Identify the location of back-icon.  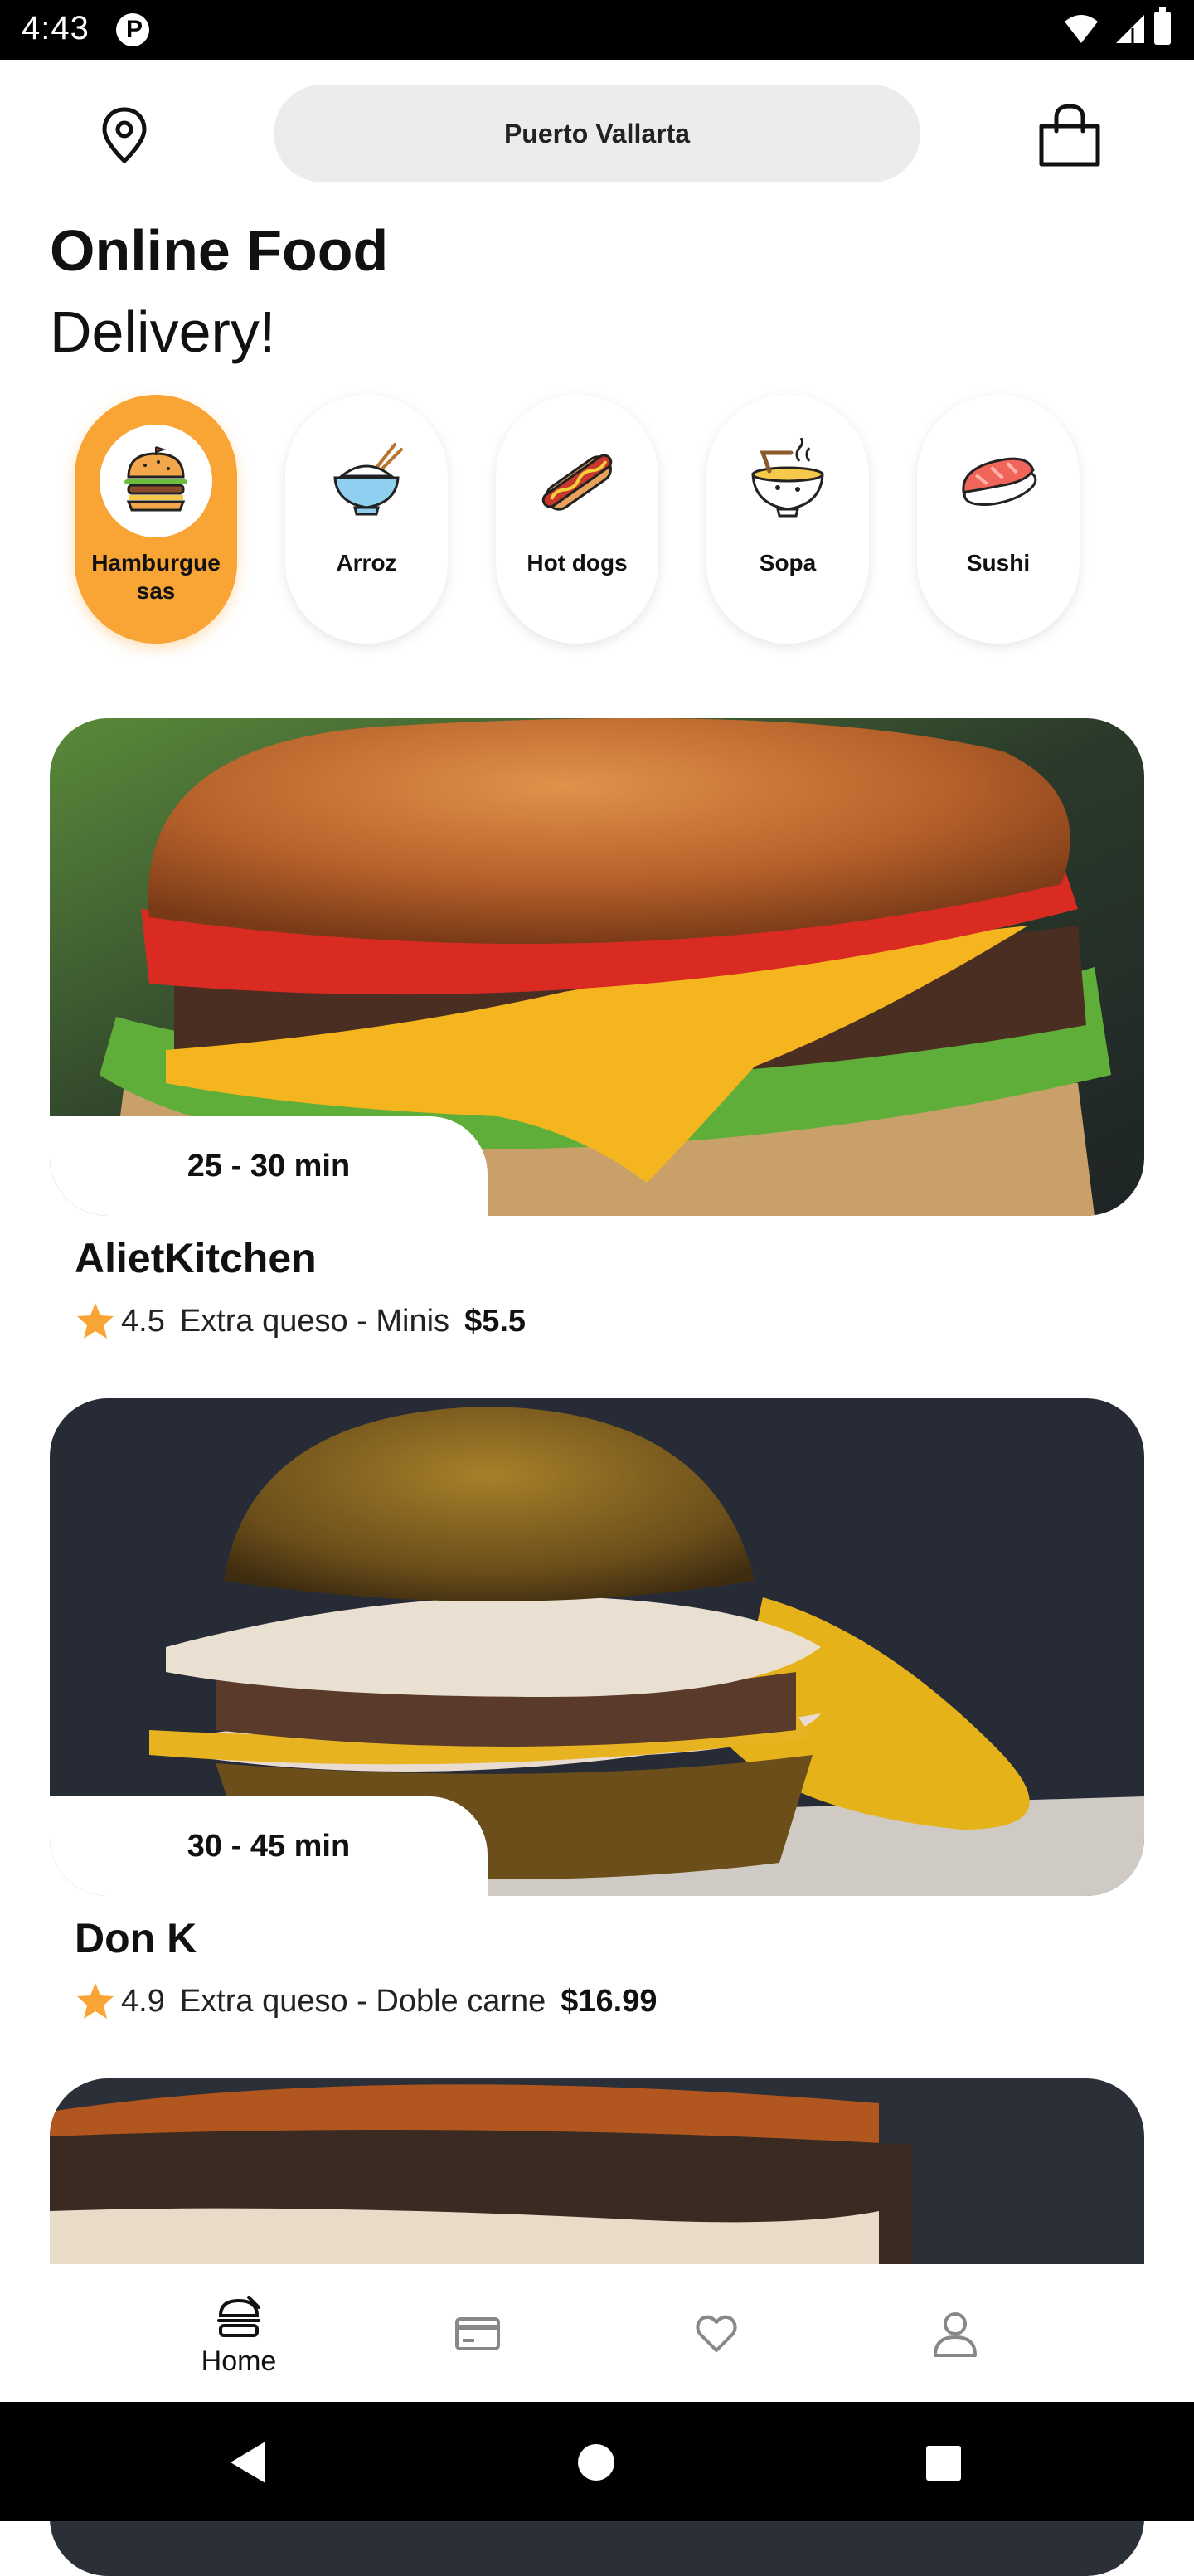
(248, 2462).